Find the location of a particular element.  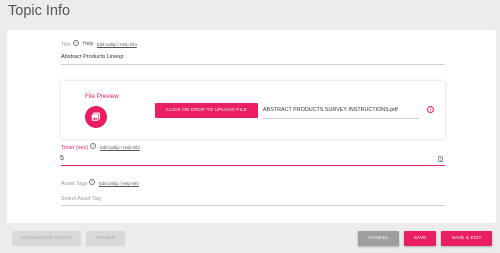

filename-underline is located at coordinates (341, 118).